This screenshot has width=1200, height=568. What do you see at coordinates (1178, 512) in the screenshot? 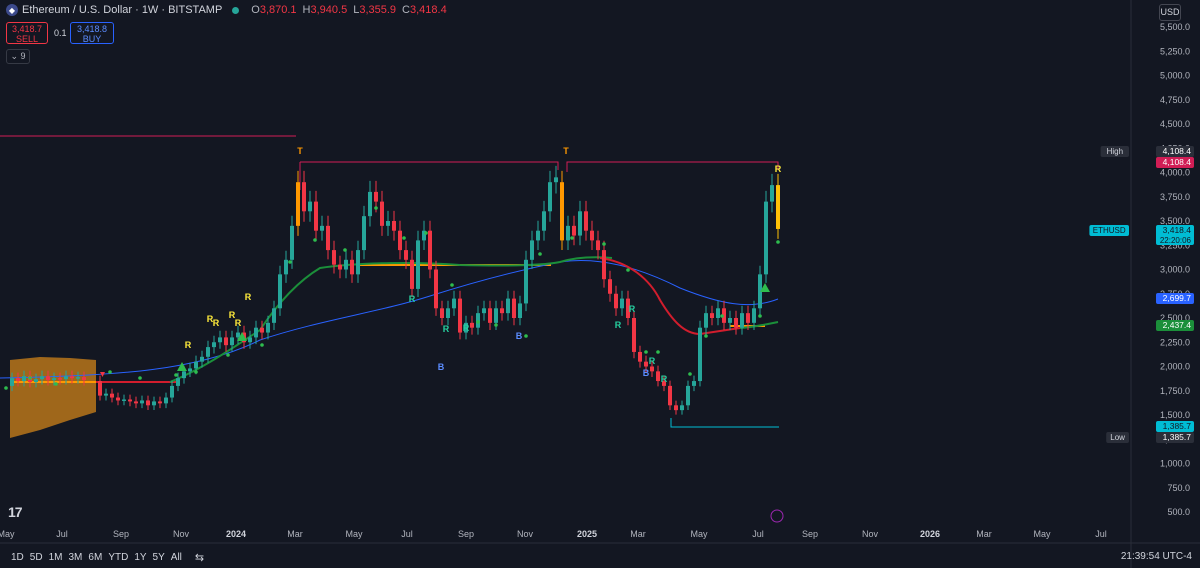
I see `price-tick-label: 500.0` at bounding box center [1178, 512].